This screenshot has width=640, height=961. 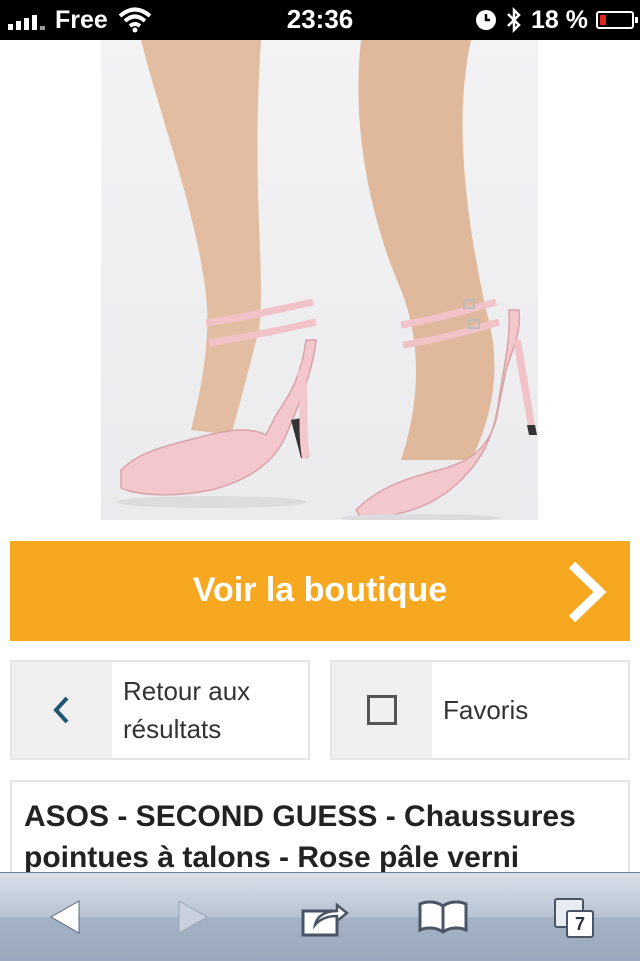 I want to click on bluetooth-icon, so click(x=514, y=20).